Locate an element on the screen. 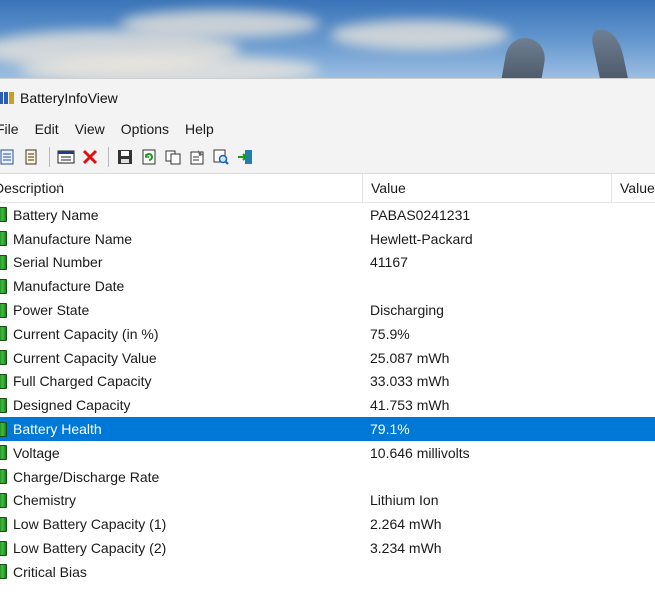 This screenshot has height=598, width=655. menu-help: Help is located at coordinates (199, 129).